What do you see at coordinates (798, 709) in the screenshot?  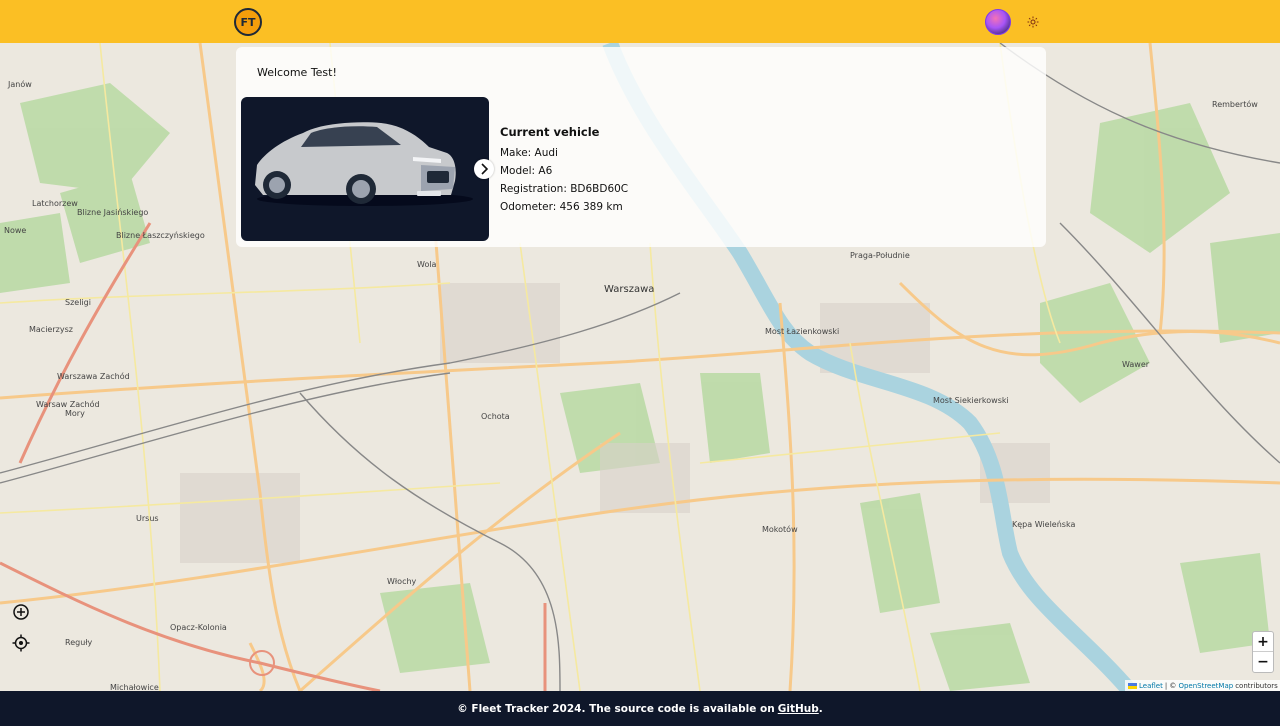 I see `github-link: GitHub` at bounding box center [798, 709].